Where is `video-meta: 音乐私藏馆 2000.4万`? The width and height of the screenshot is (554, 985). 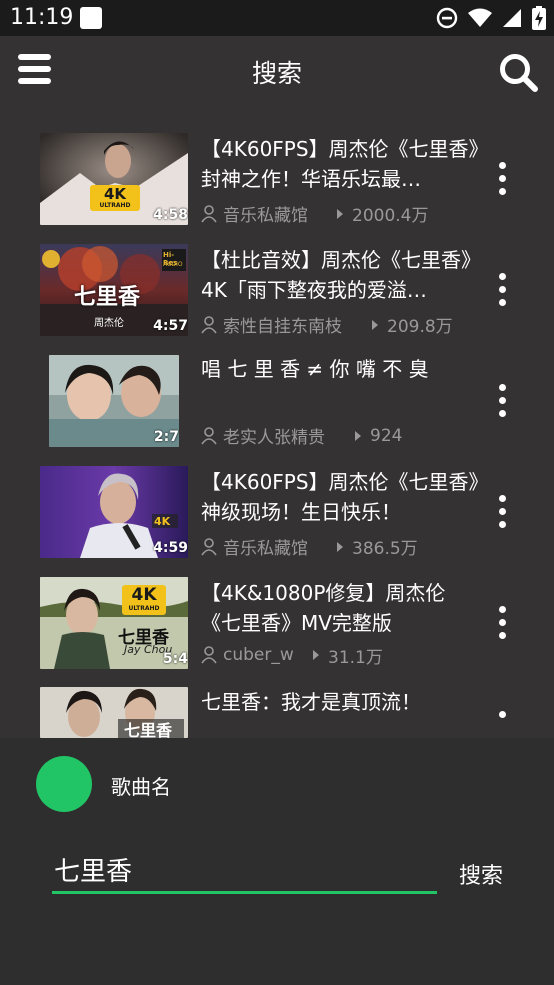
video-meta: 音乐私藏馆 2000.4万 is located at coordinates (314, 213).